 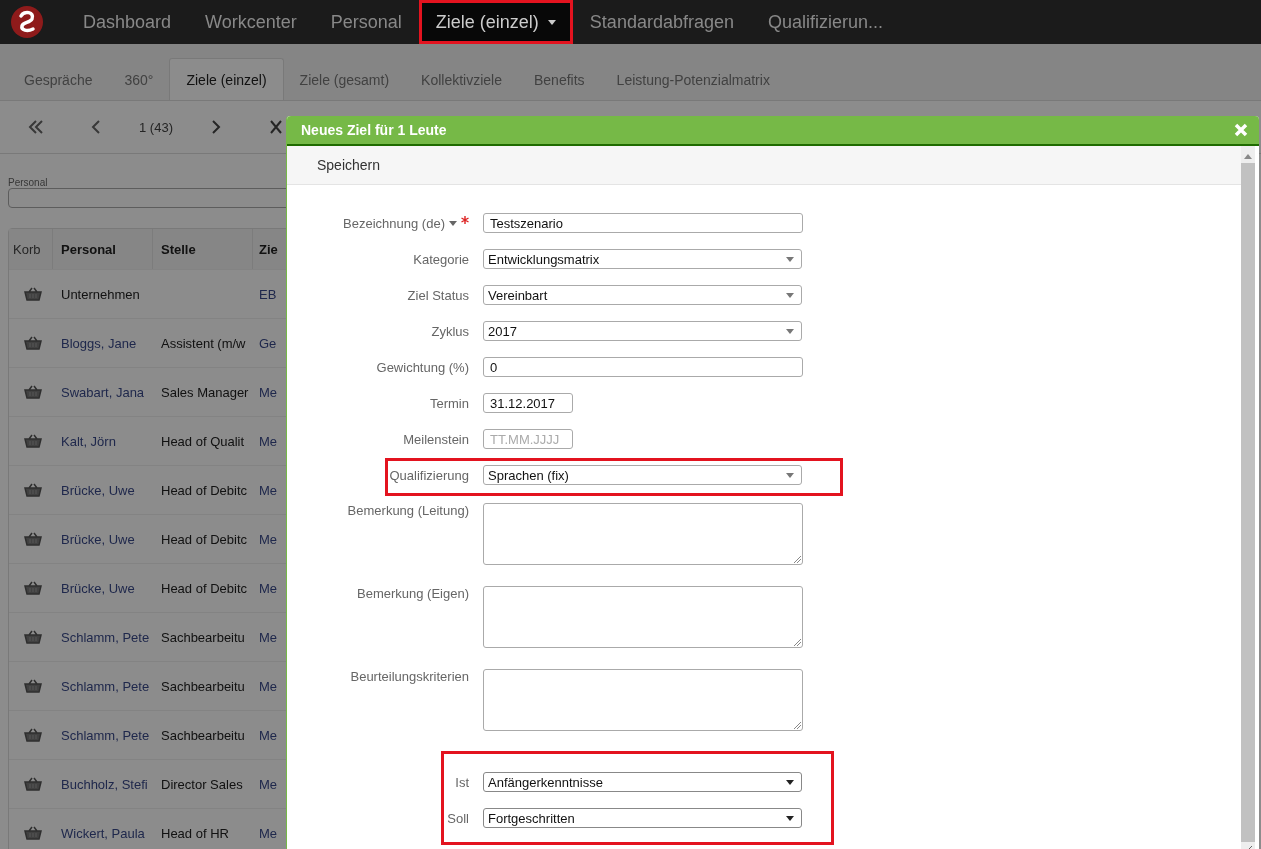 I want to click on nav-item: Standardabfragen, so click(x=661, y=22).